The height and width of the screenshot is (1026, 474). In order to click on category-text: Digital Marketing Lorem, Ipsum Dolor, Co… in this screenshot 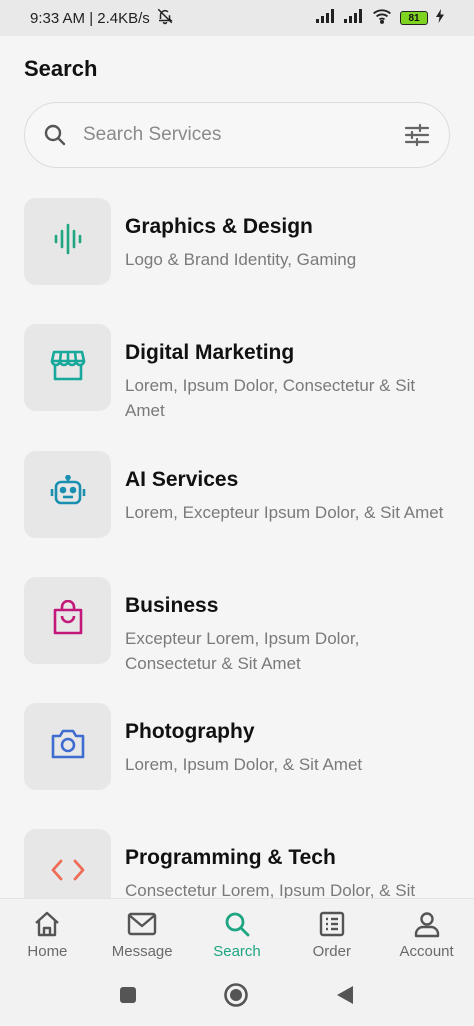, I will do `click(287, 373)`.